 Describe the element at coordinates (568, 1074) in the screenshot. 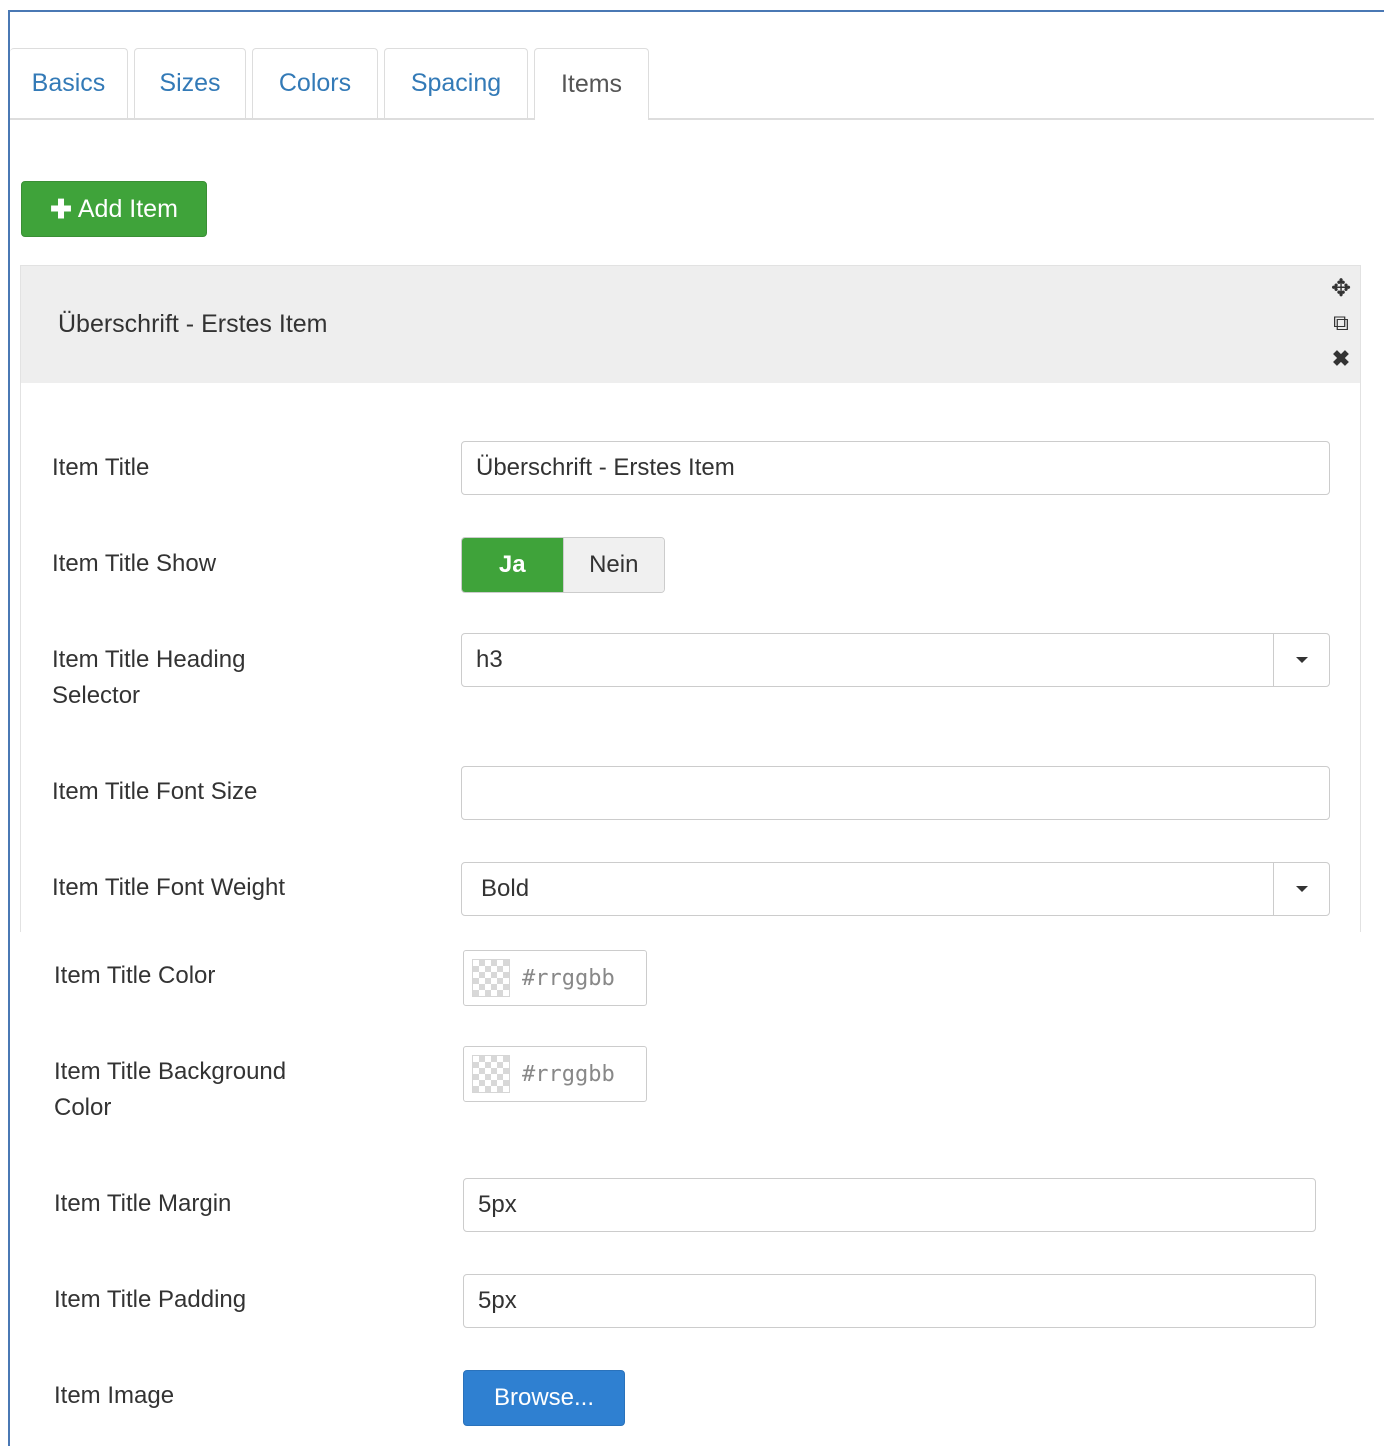

I see `title-bg-color-placeholder: #rrggbb` at that location.